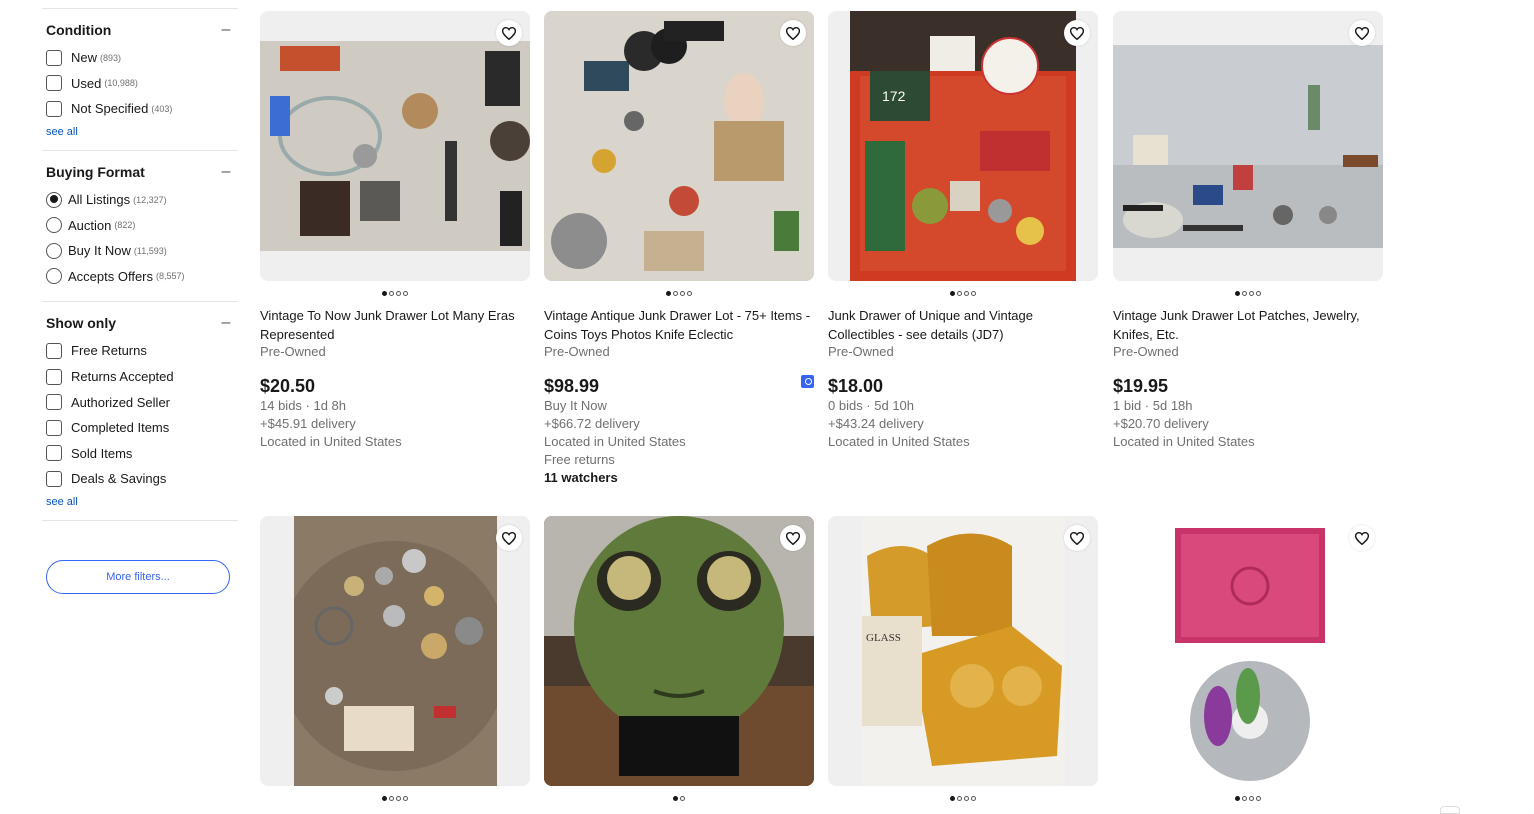 This screenshot has height=814, width=1534. I want to click on item-photo-svg, so click(395, 146).